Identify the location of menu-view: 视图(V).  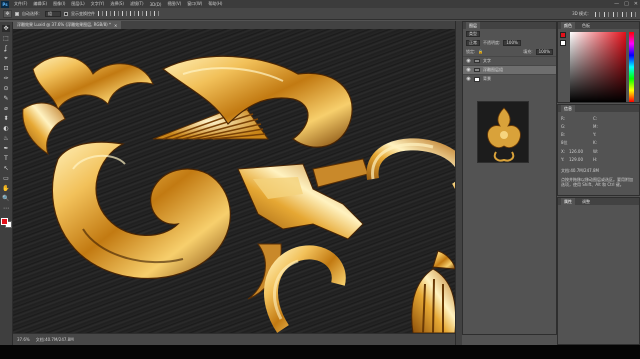
(174, 4).